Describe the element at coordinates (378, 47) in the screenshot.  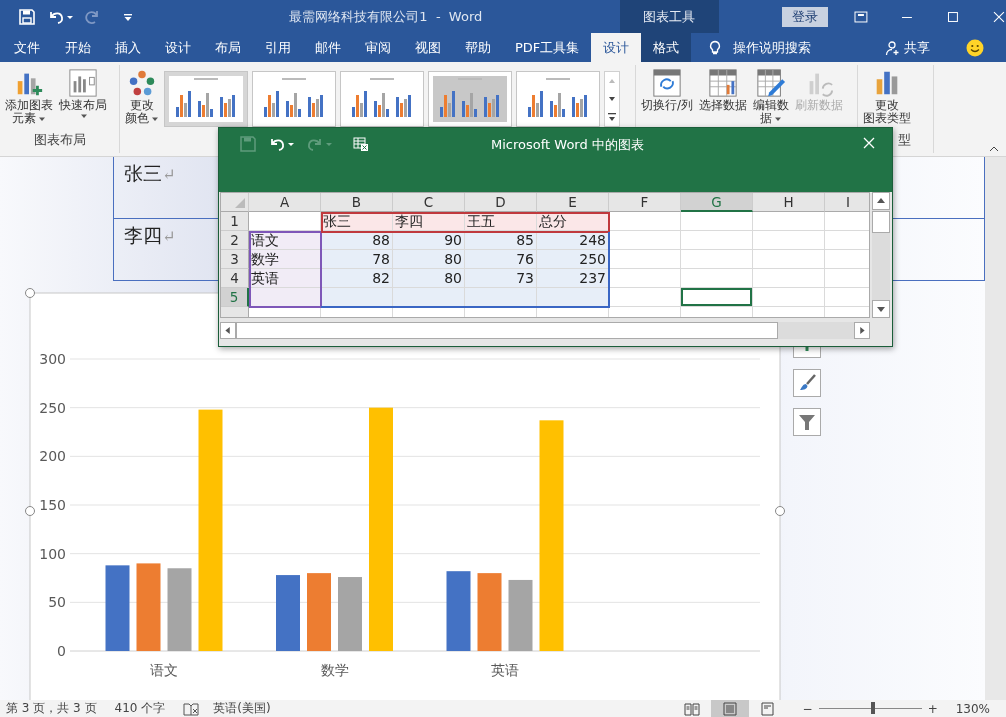
I see `ribbon-tab: 审阅` at that location.